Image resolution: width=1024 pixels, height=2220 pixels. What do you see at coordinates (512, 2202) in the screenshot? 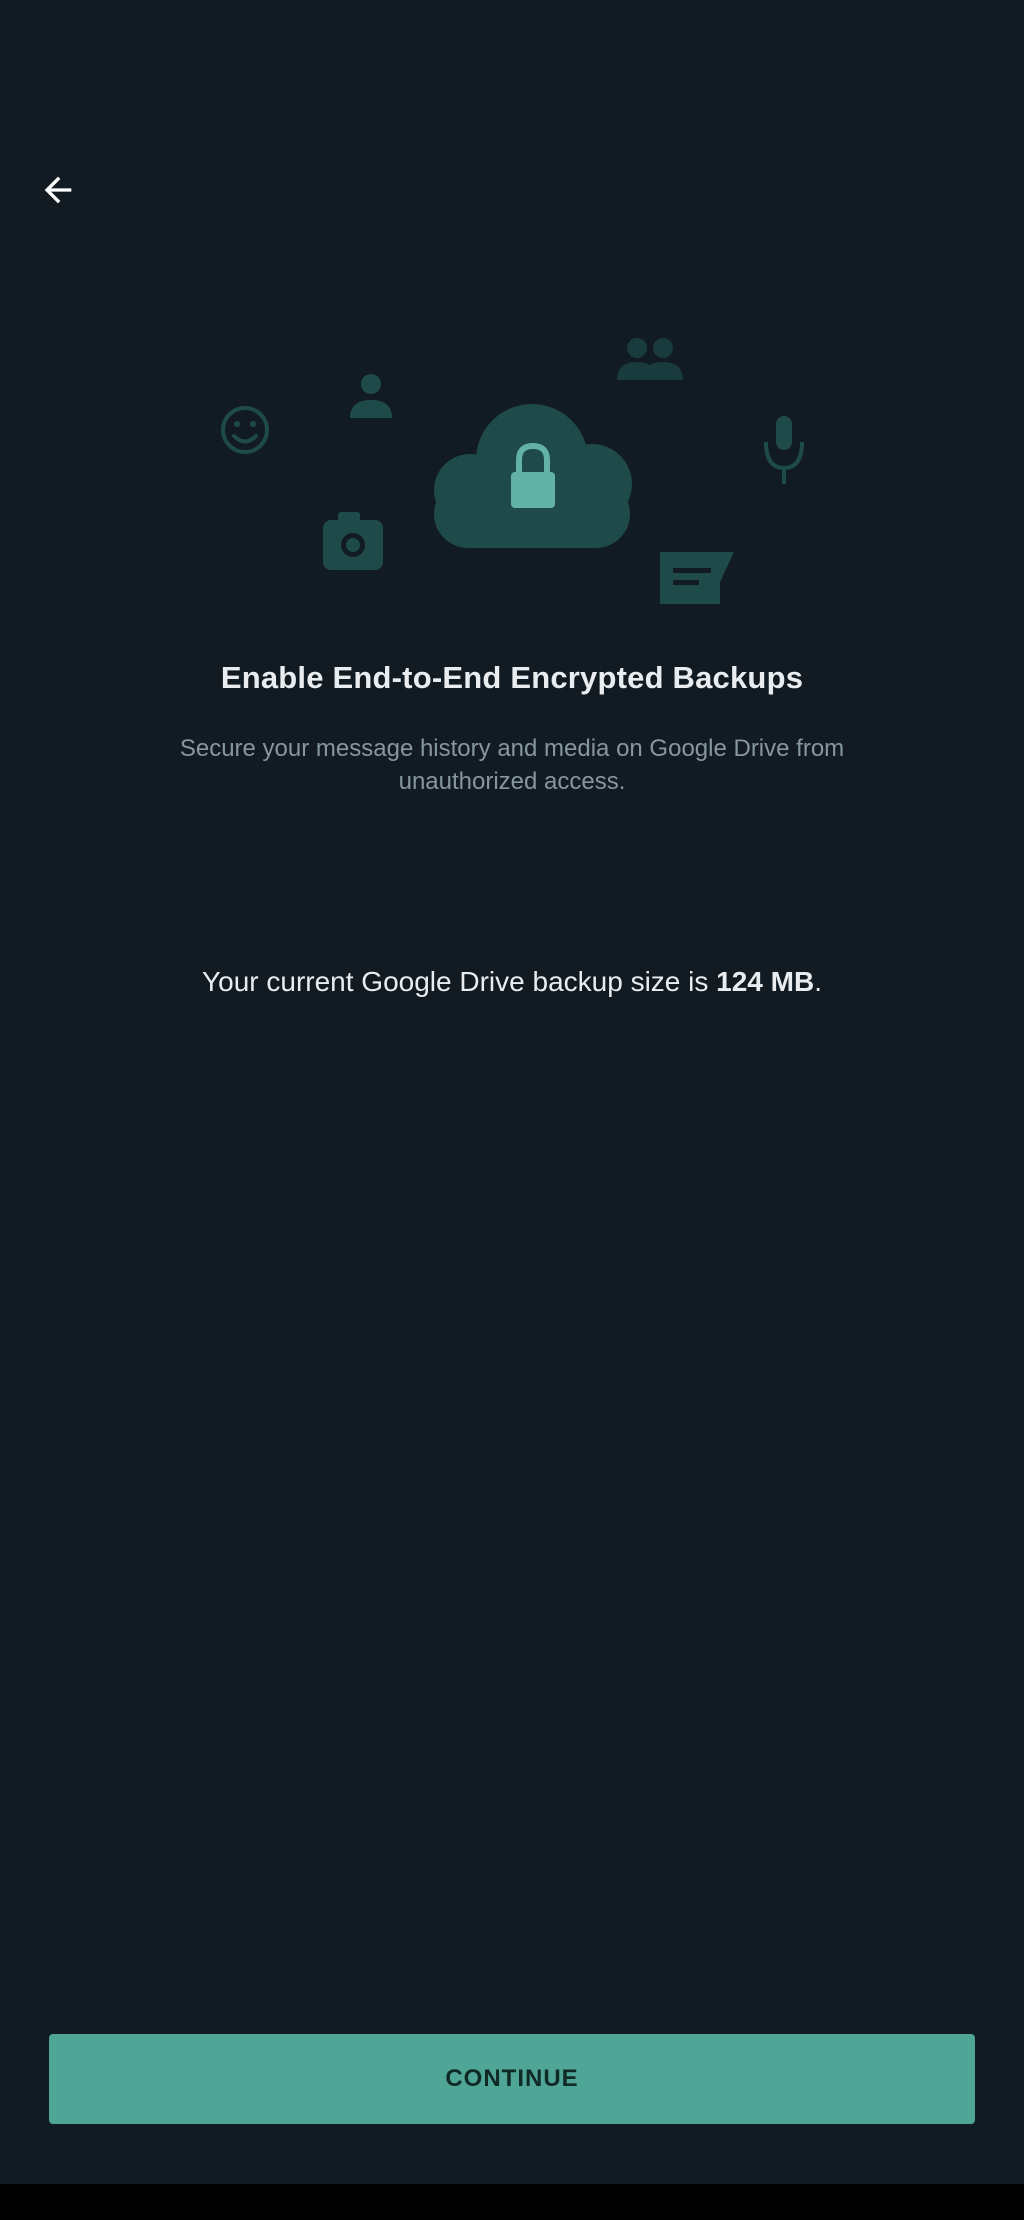
I see `system-navigation-bar` at bounding box center [512, 2202].